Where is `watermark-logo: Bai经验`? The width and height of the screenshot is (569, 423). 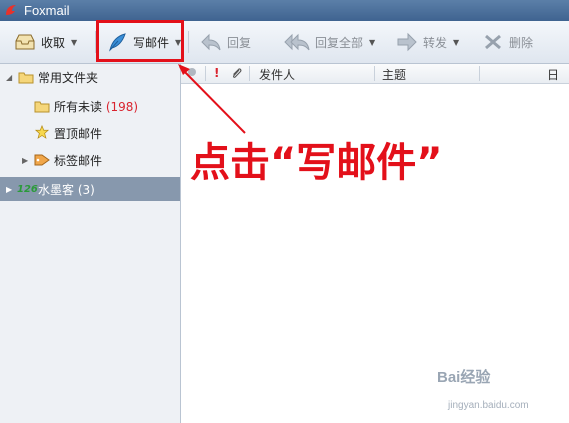
watermark-logo: Bai经验 is located at coordinates (464, 377).